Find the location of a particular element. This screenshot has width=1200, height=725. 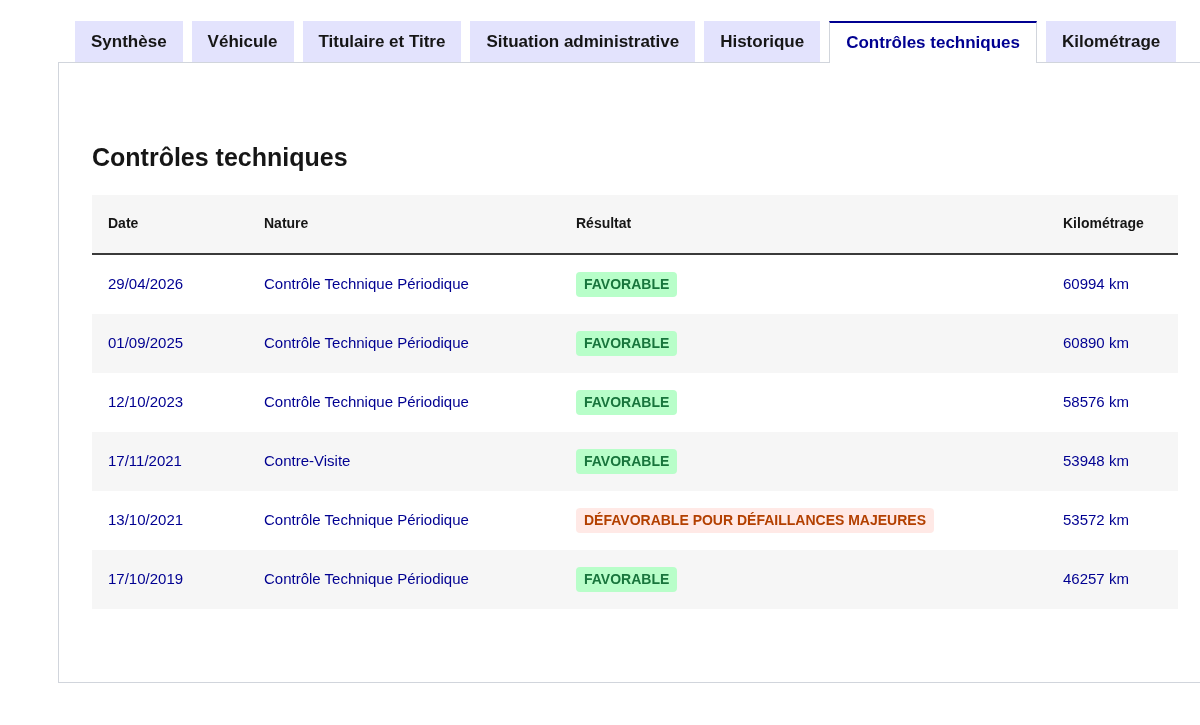

table-cell-text: 58576 km is located at coordinates (1096, 401).